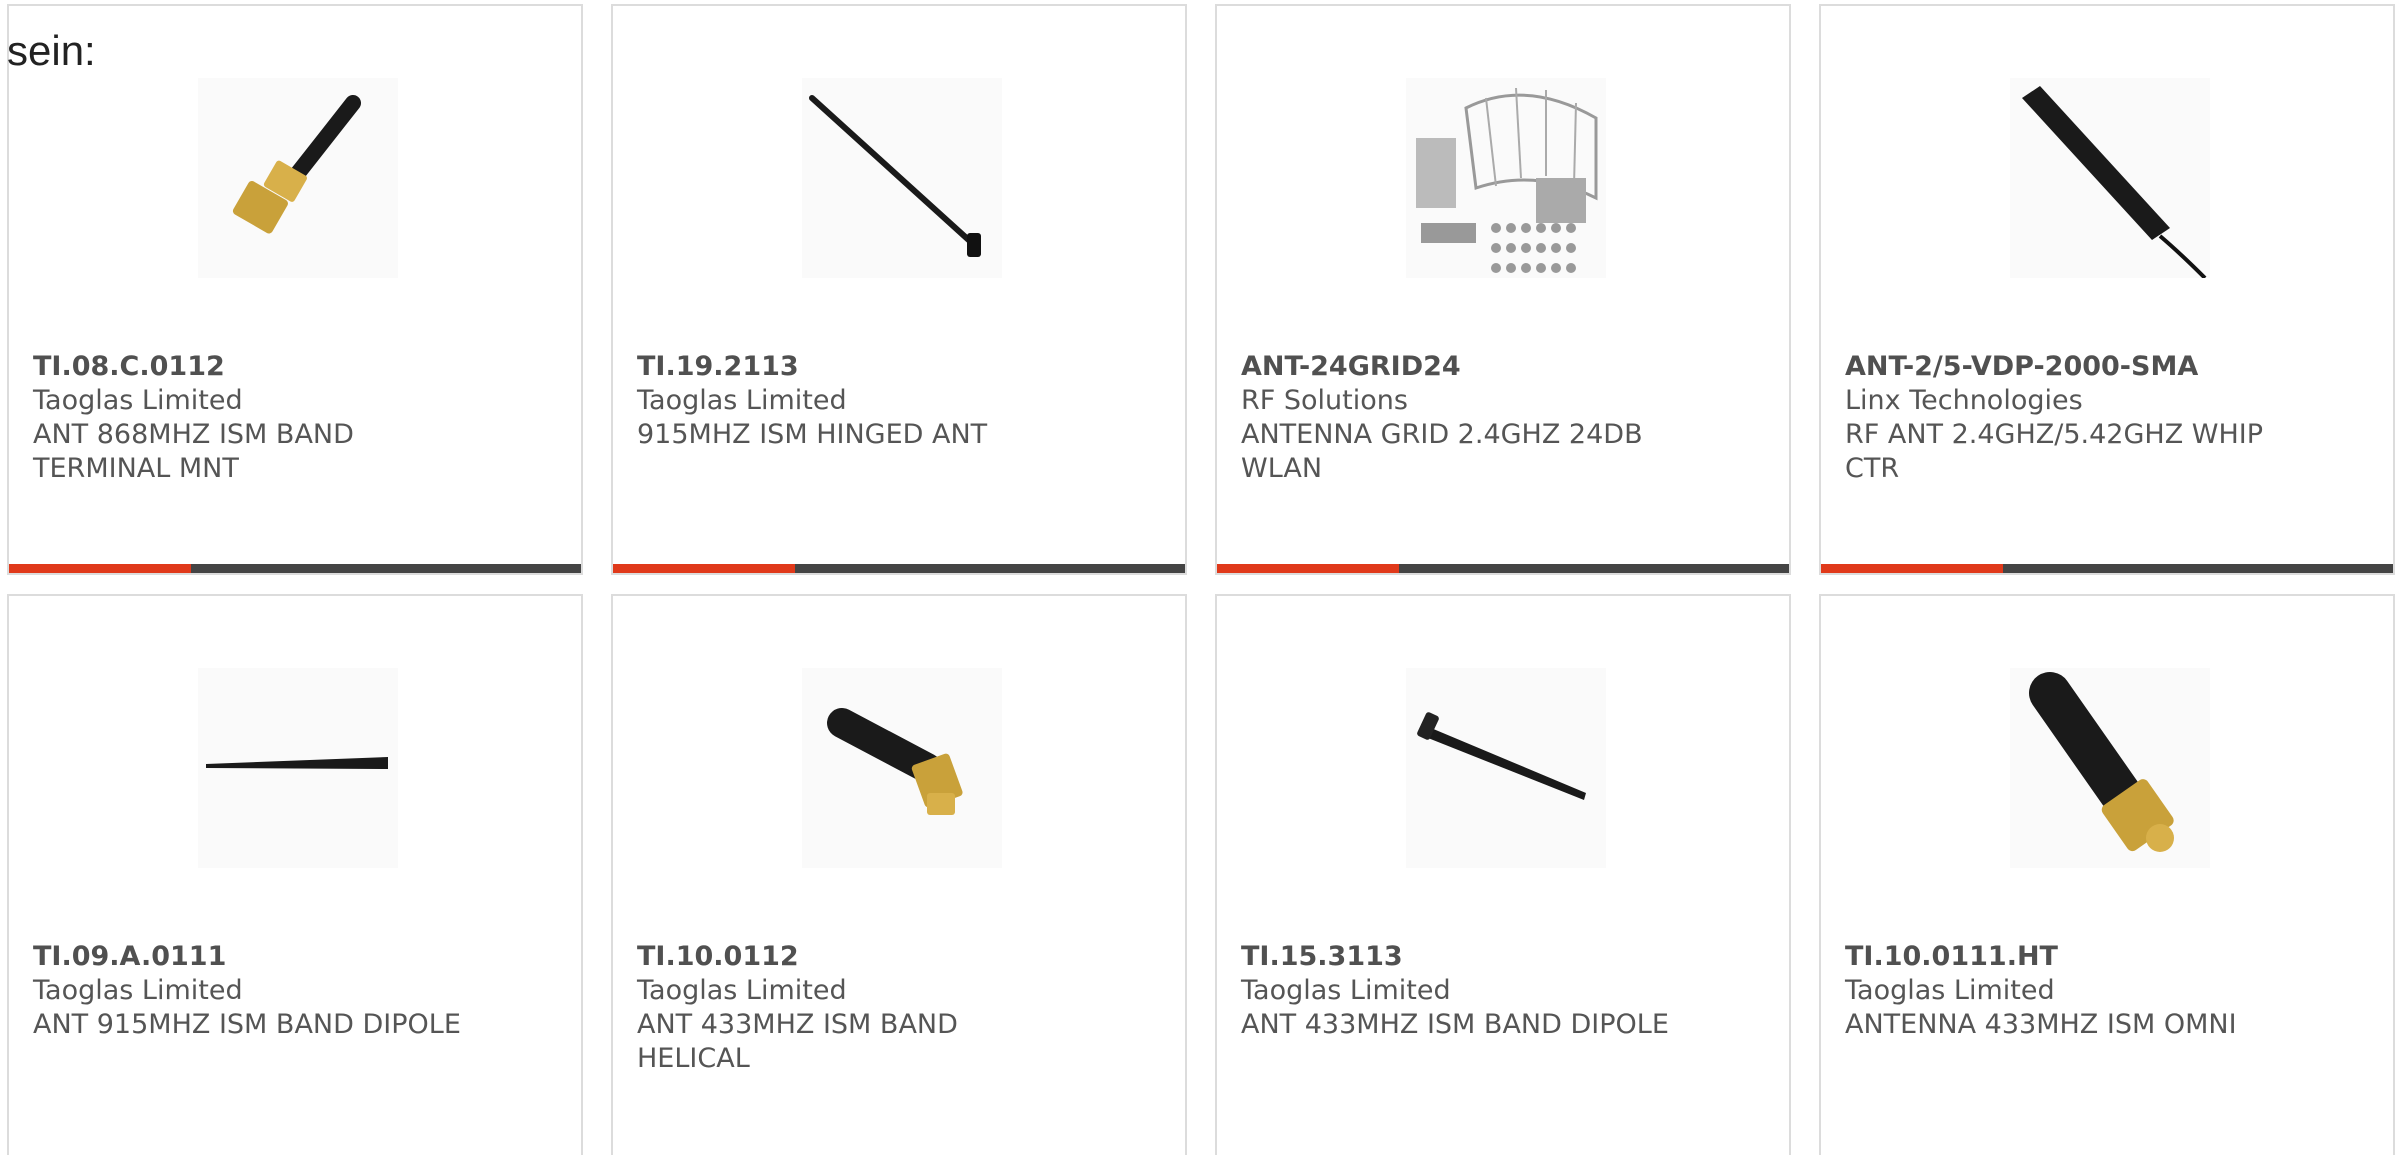  I want to click on dipole-antenna-icon, so click(298, 768).